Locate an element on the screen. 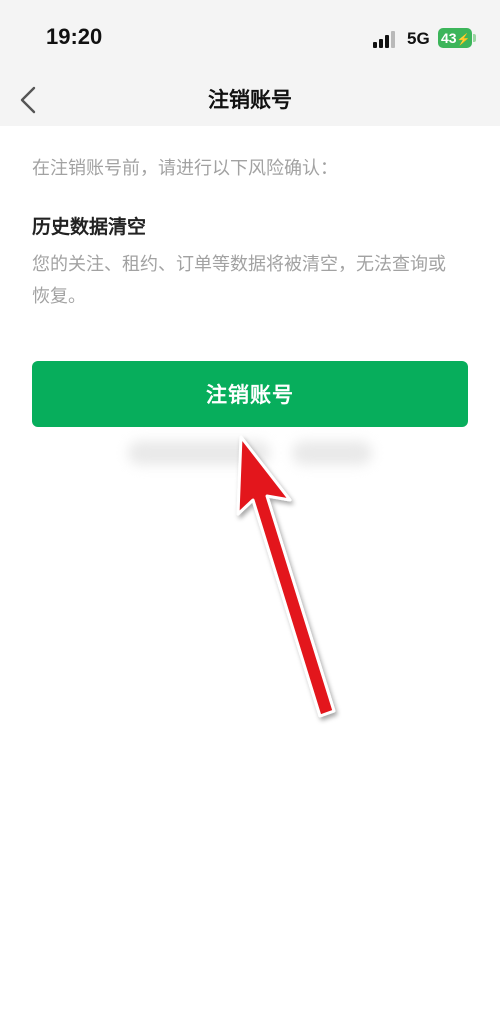  signal-icon is located at coordinates (387, 39).